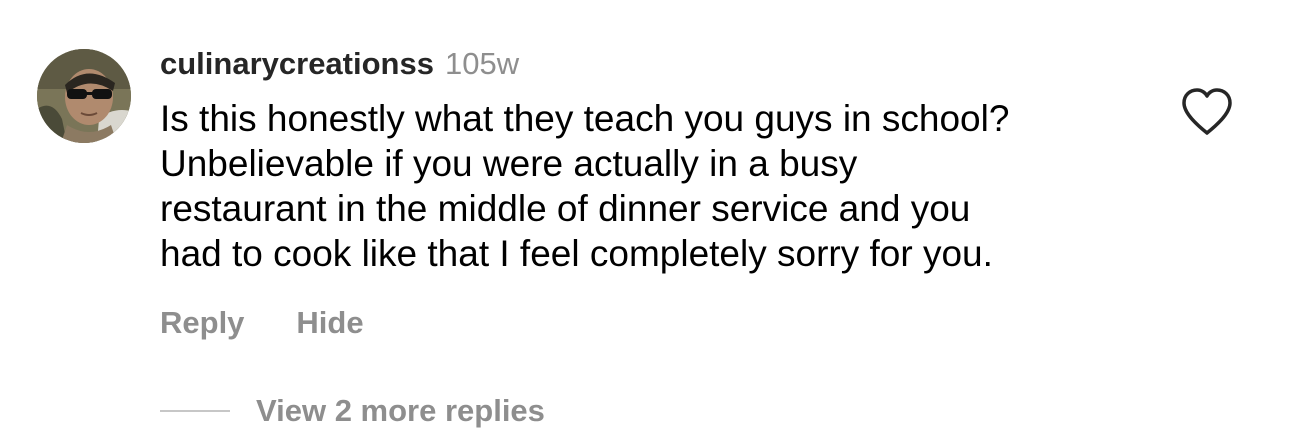  Describe the element at coordinates (297, 64) in the screenshot. I see `username: culinarycreationss` at that location.